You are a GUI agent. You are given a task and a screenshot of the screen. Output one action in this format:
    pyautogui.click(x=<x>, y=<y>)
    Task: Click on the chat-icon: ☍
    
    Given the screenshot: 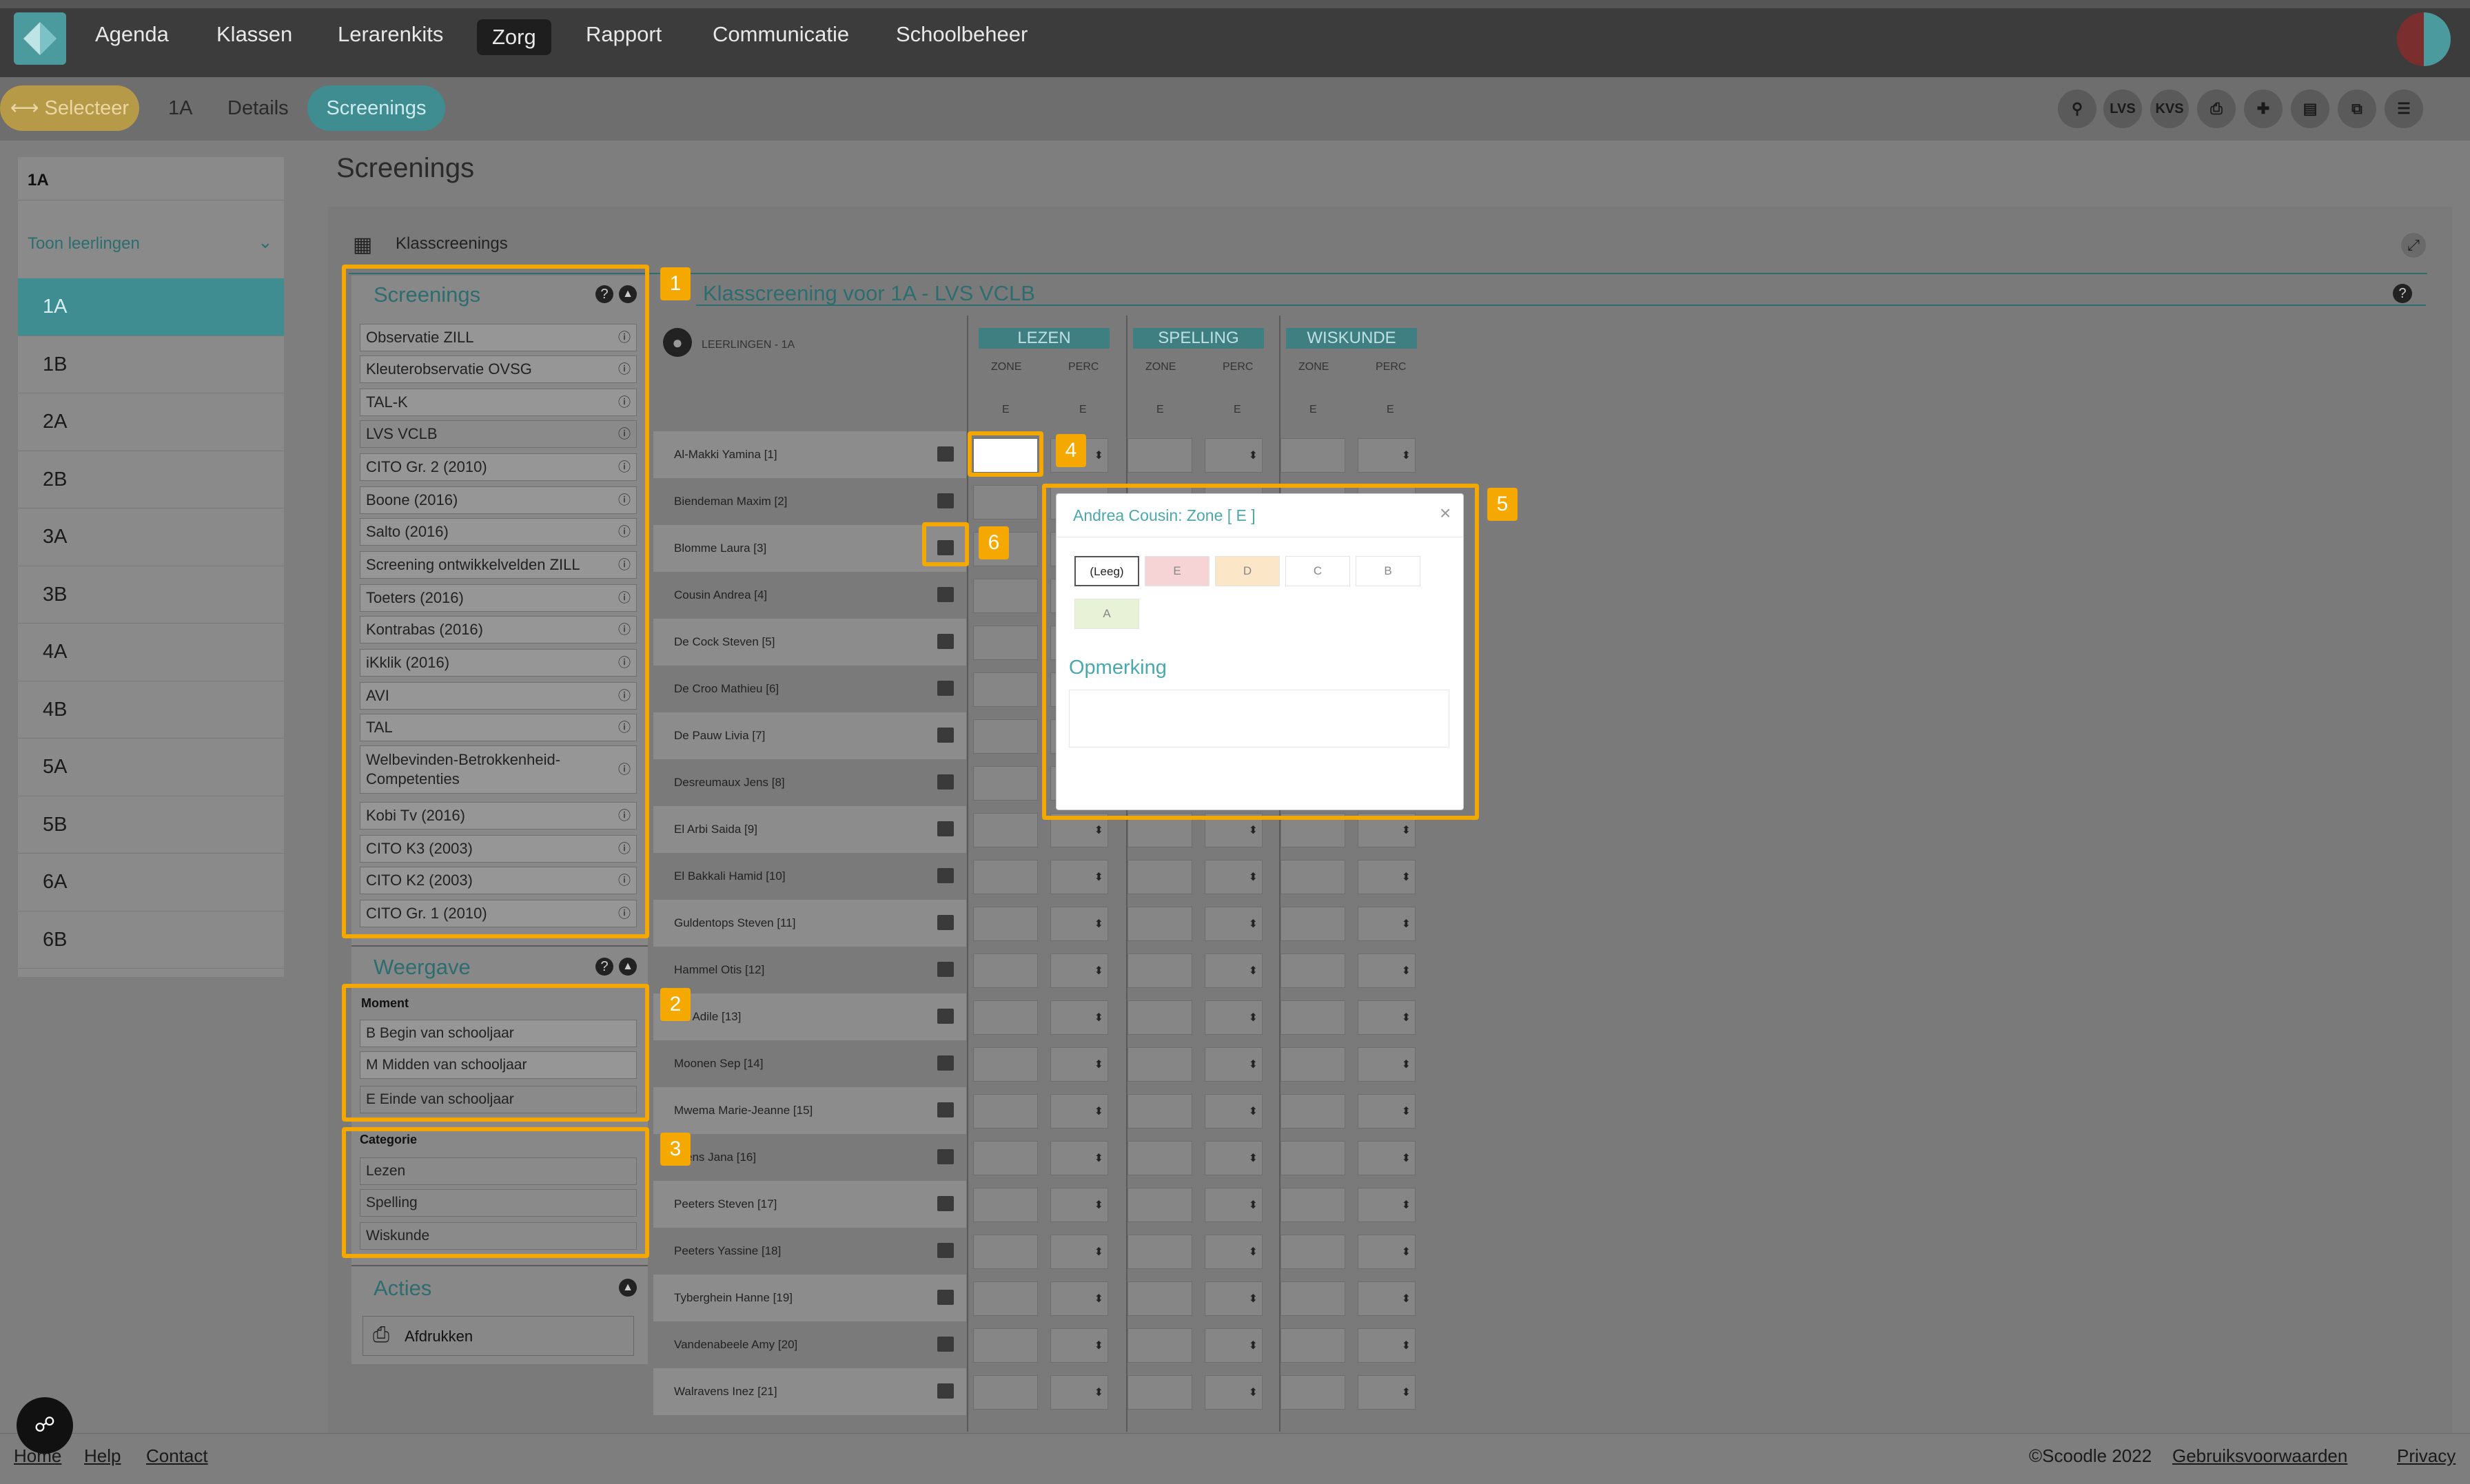 What is the action you would take?
    pyautogui.click(x=45, y=1425)
    